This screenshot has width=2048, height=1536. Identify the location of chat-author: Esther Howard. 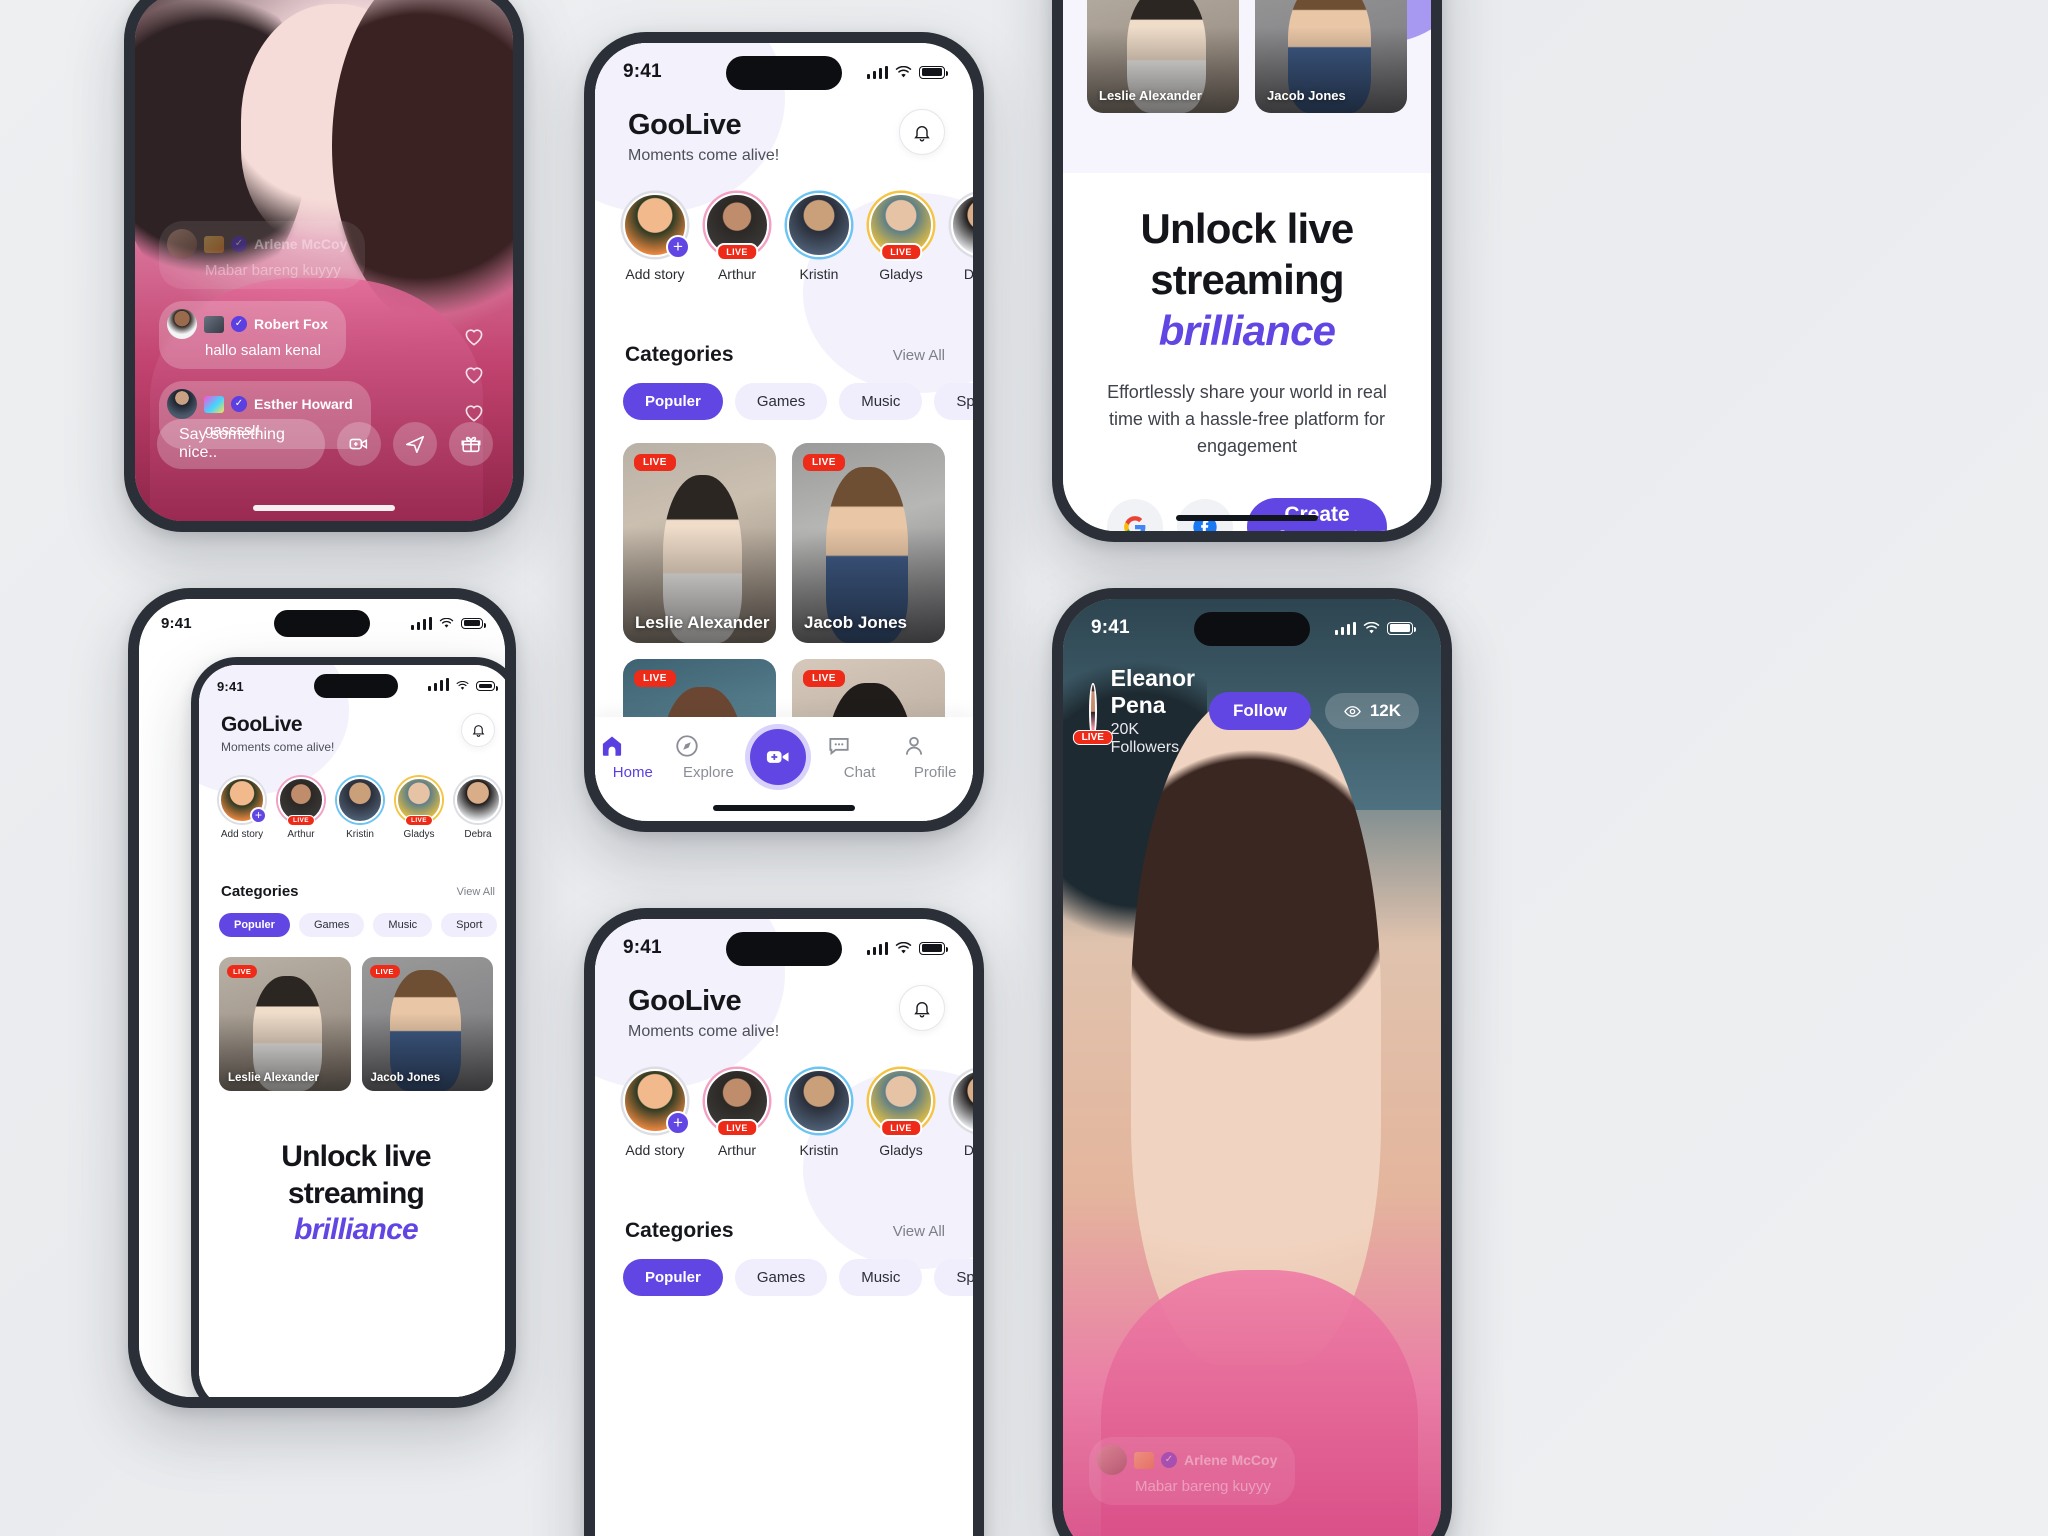
(303, 404).